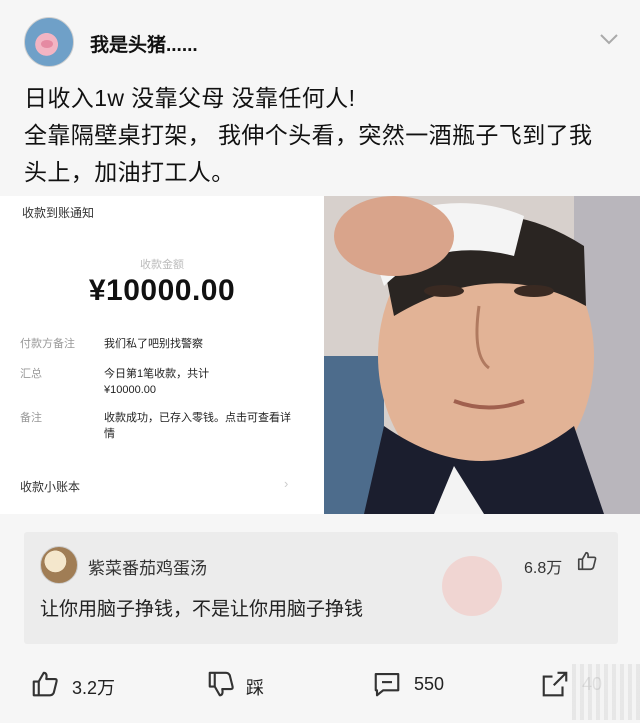  I want to click on user-avatar, so click(49, 42).